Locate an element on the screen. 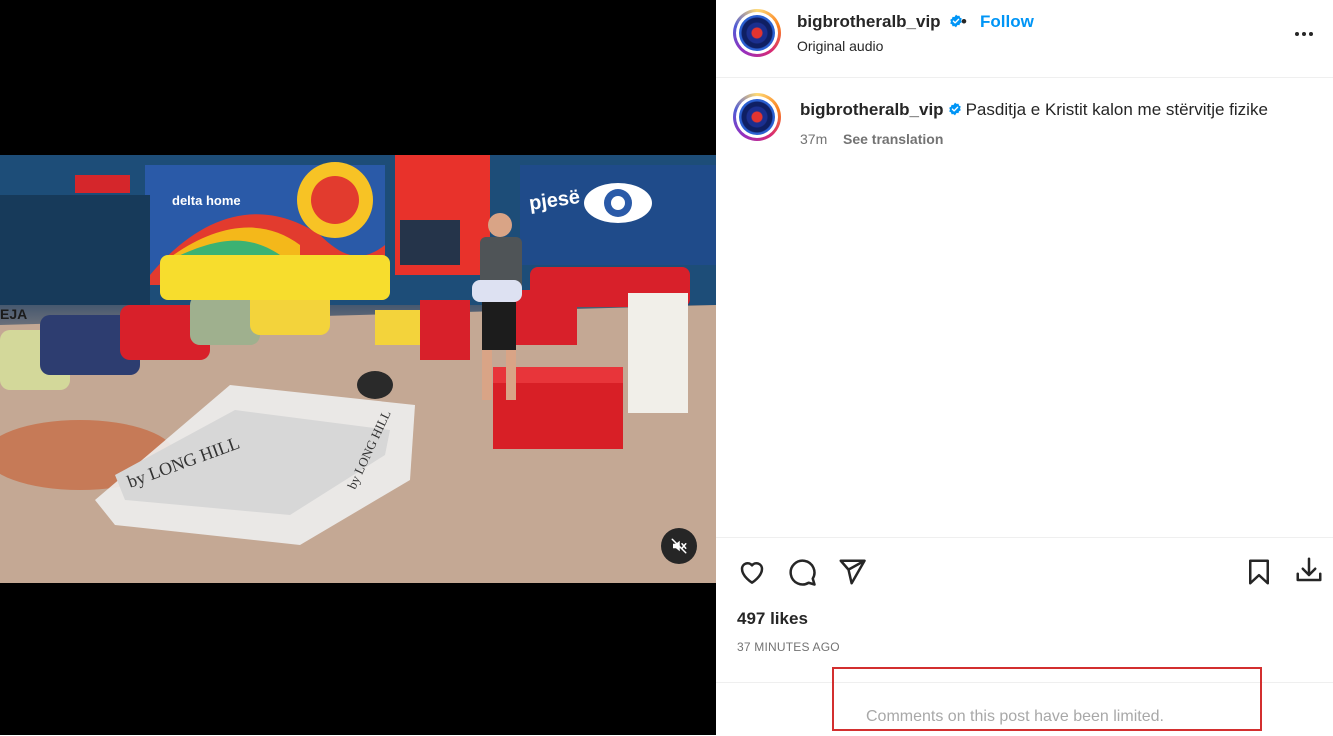 The height and width of the screenshot is (736, 1333). see-translation-button: See translation is located at coordinates (893, 139).